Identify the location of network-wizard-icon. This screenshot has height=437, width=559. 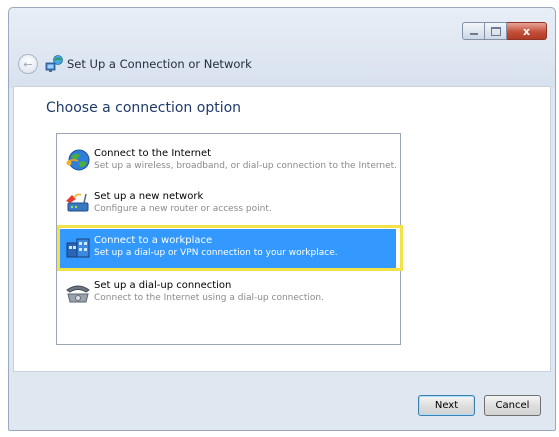
(54, 63).